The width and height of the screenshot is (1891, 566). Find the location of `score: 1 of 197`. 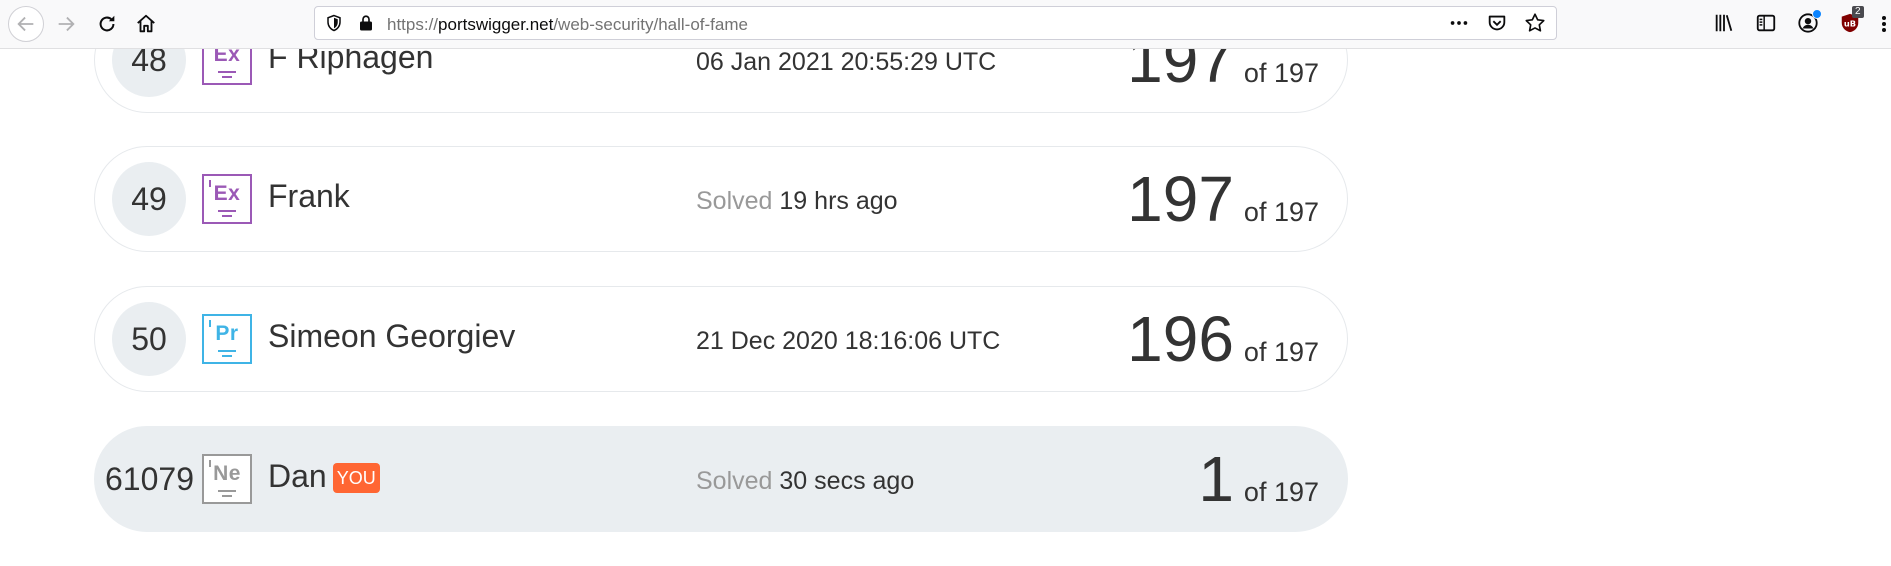

score: 1 of 197 is located at coordinates (1258, 479).